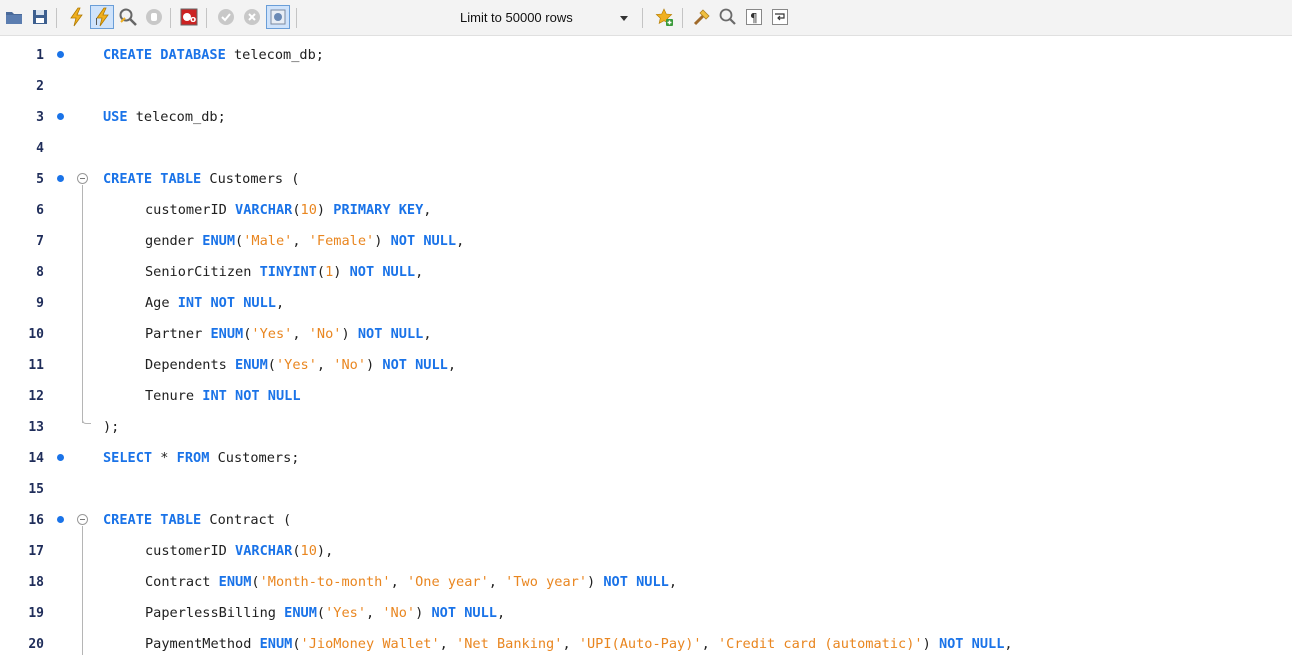 The image size is (1292, 655). What do you see at coordinates (509, 644) in the screenshot?
I see `sql-literal: 'Net Banking'` at bounding box center [509, 644].